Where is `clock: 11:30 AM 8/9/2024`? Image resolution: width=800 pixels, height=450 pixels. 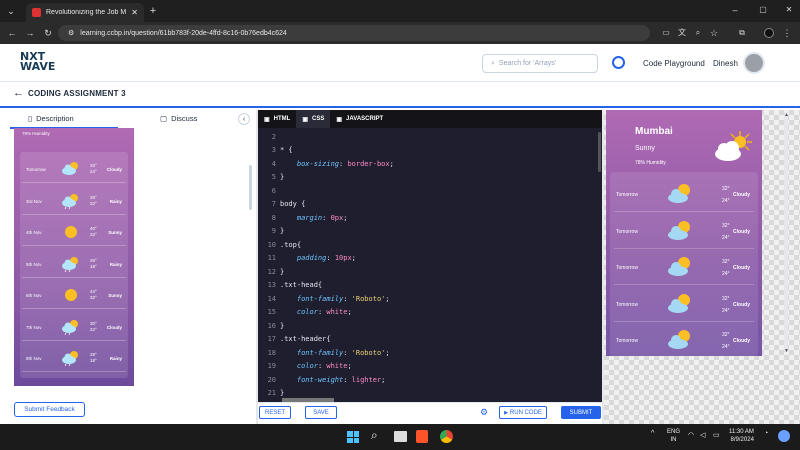 clock: 11:30 AM 8/9/2024 is located at coordinates (741, 436).